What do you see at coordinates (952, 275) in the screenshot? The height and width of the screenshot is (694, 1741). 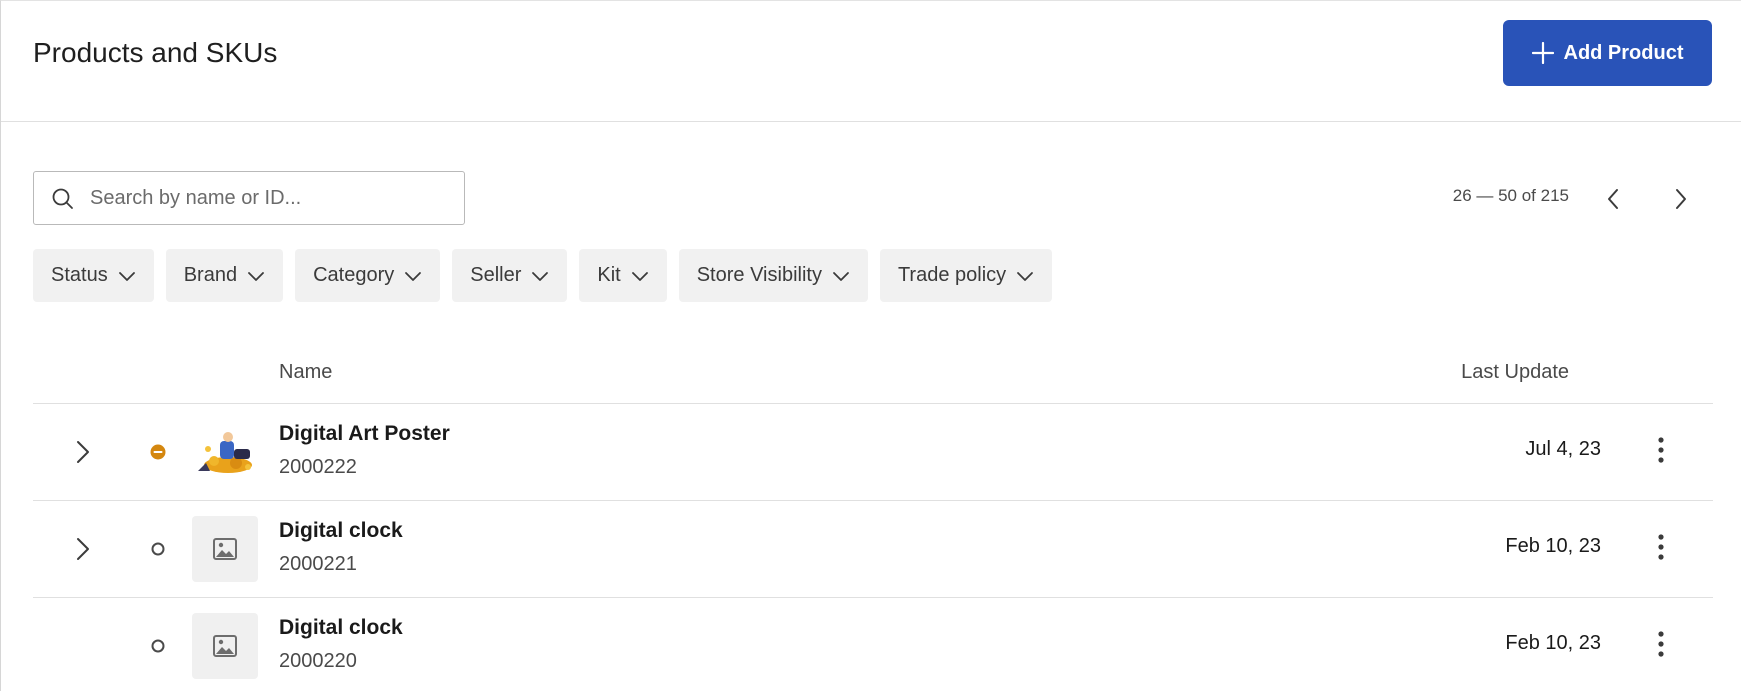 I see `filter-label: Trade policy` at bounding box center [952, 275].